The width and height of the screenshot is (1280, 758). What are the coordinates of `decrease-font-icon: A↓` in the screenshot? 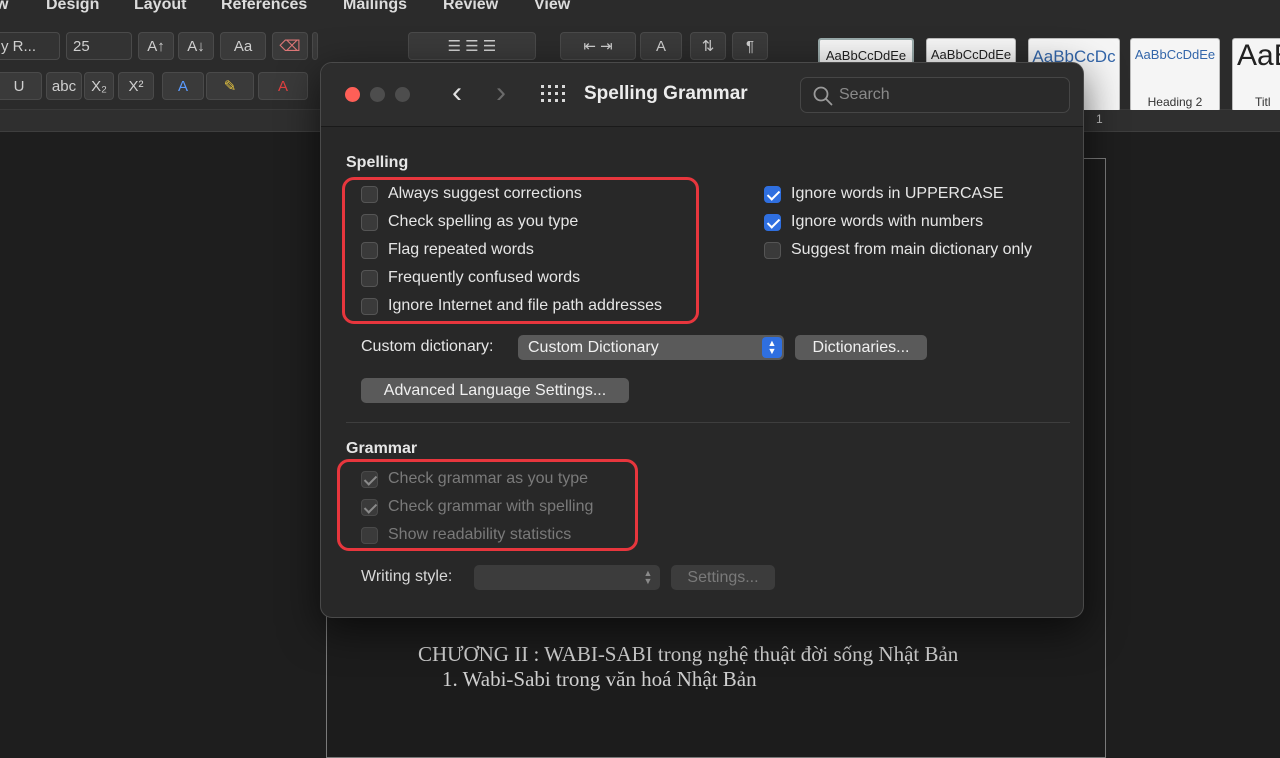 It's located at (196, 46).